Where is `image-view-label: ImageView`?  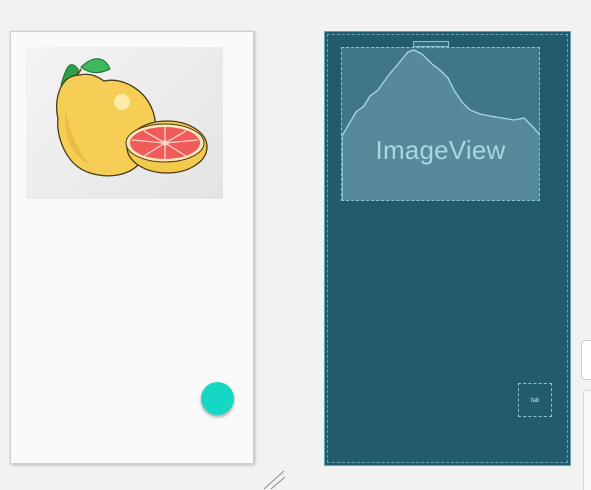 image-view-label: ImageView is located at coordinates (440, 150).